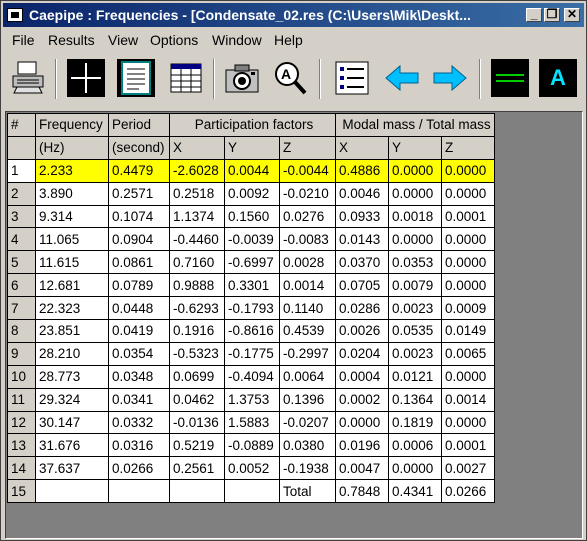 This screenshot has height=541, width=587. What do you see at coordinates (139, 262) in the screenshot?
I see `table-cell: 0.0861` at bounding box center [139, 262].